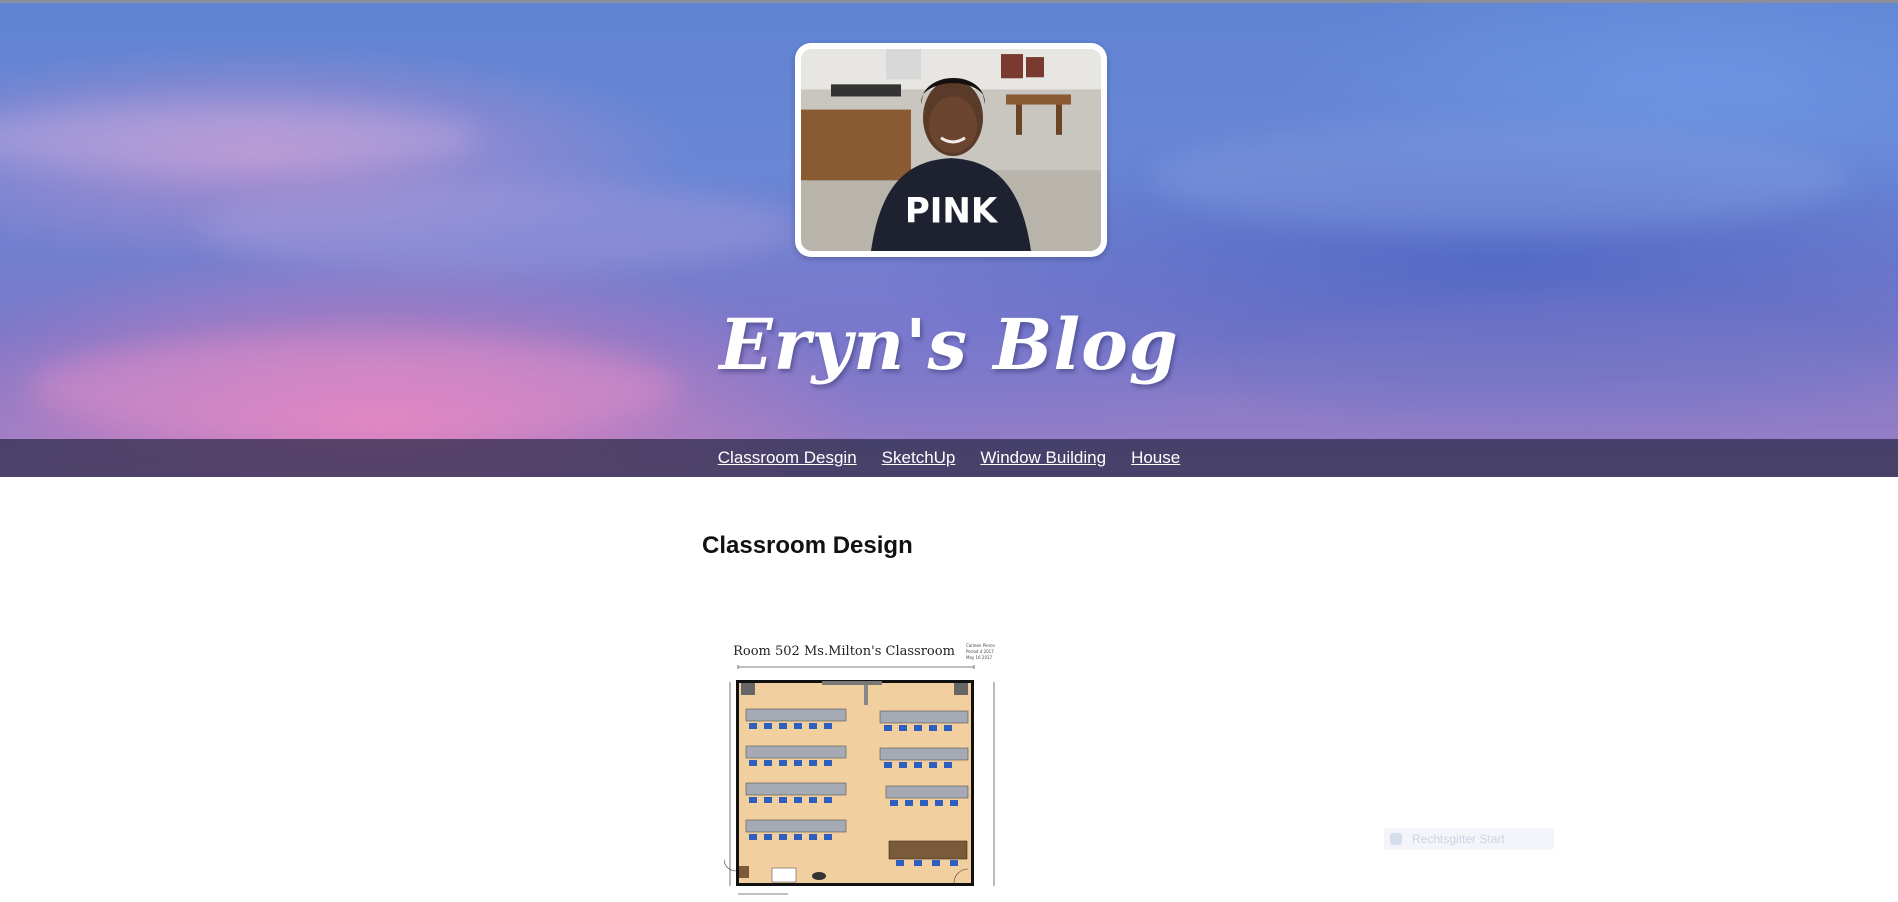 Image resolution: width=1898 pixels, height=902 pixels. Describe the element at coordinates (980, 651) in the screenshot. I see `floorplan-corner-note: Carleen Pierce Period 4 2017 May 16 2017` at that location.